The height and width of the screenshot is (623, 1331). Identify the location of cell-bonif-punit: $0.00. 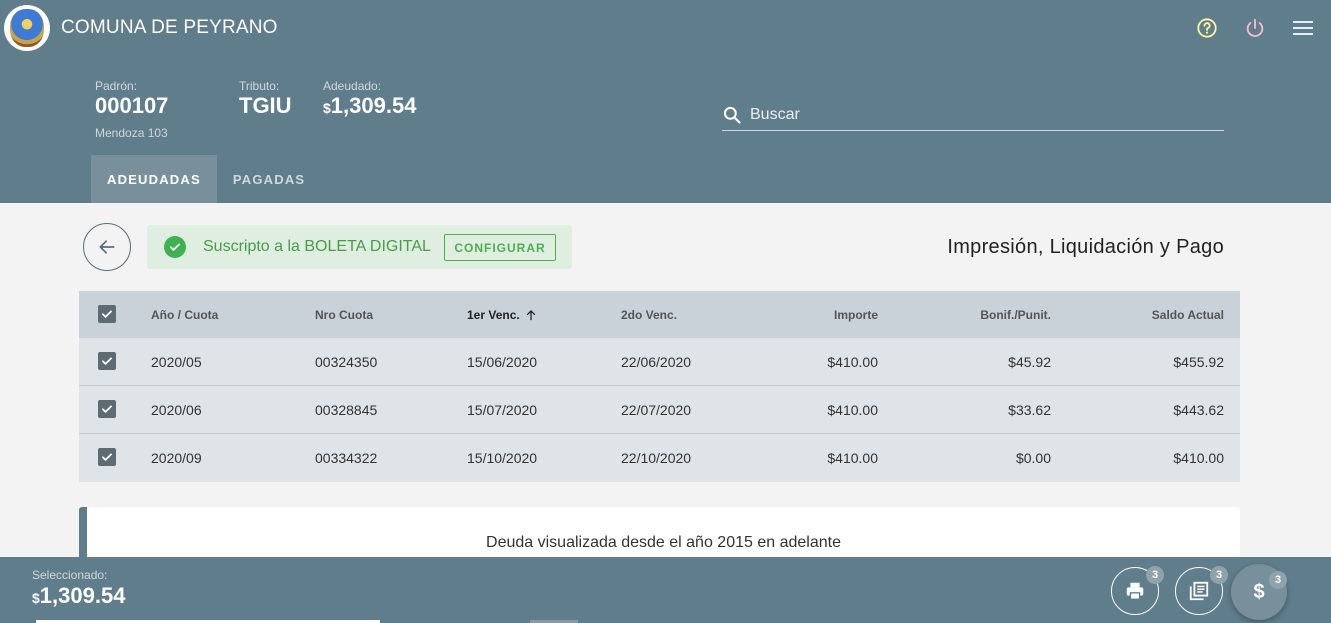
(1033, 458).